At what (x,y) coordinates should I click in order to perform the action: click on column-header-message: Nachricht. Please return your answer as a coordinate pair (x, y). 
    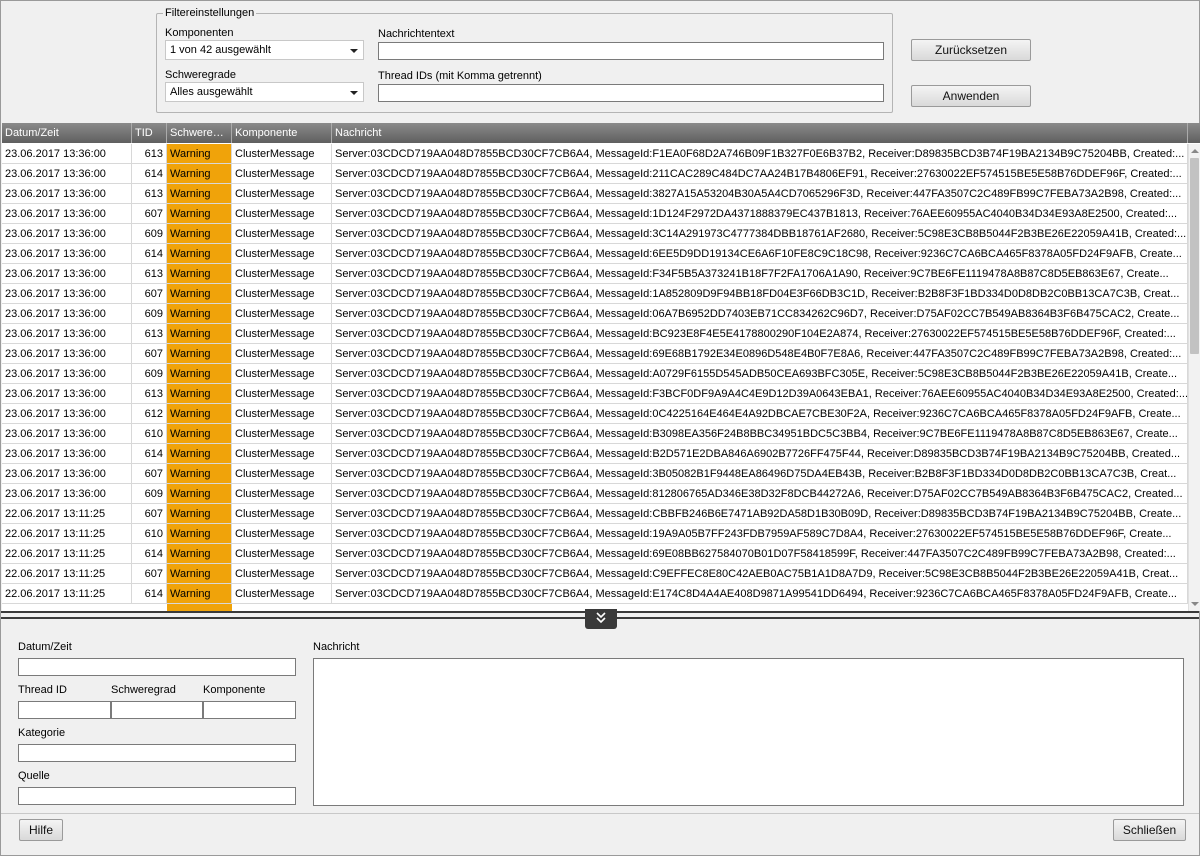
    Looking at the image, I should click on (760, 133).